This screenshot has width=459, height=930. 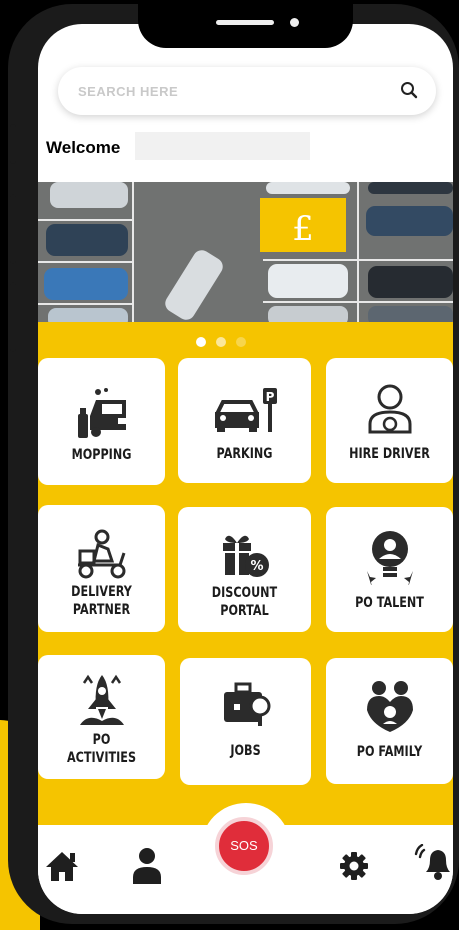 What do you see at coordinates (128, 91) in the screenshot?
I see `search-placeholder: SEARCH HERE` at bounding box center [128, 91].